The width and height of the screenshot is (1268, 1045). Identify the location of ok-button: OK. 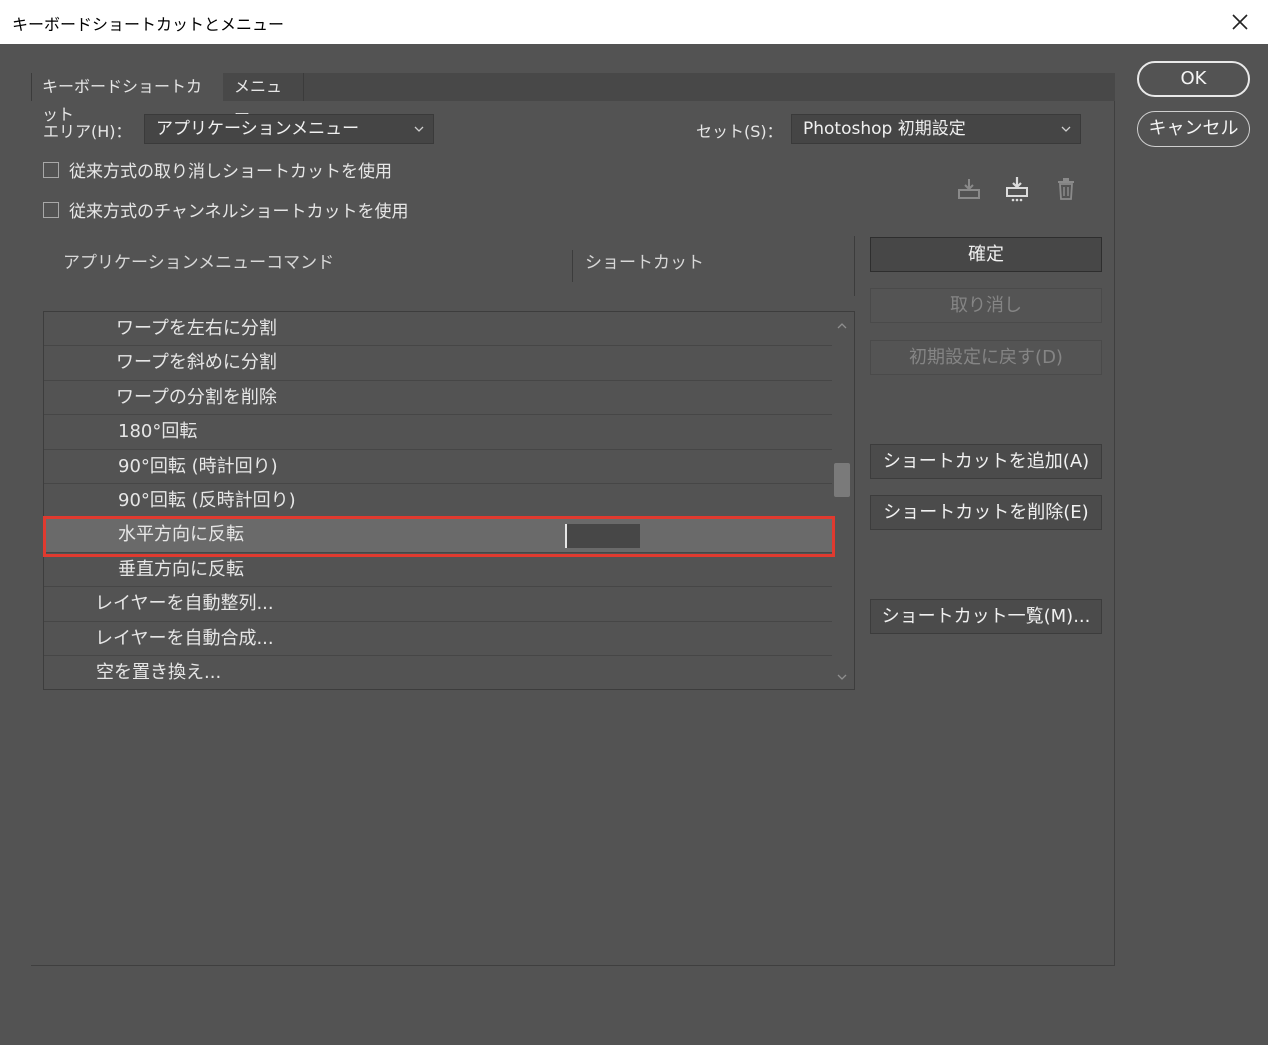
(1193, 79).